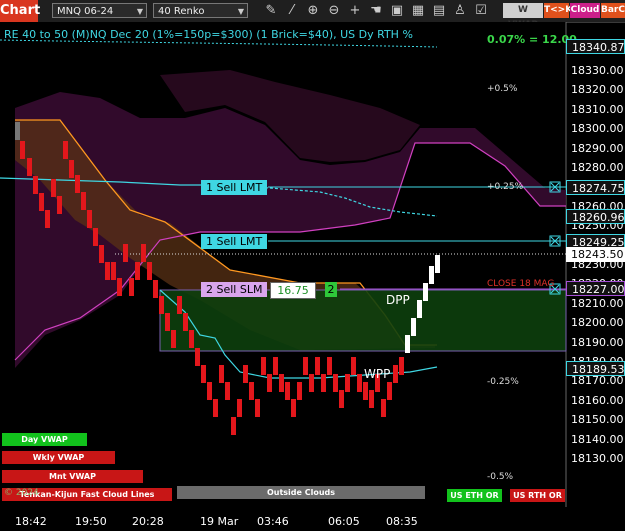 The height and width of the screenshot is (531, 625). What do you see at coordinates (585, 10) in the screenshot?
I see `cloud-button: Cloud` at bounding box center [585, 10].